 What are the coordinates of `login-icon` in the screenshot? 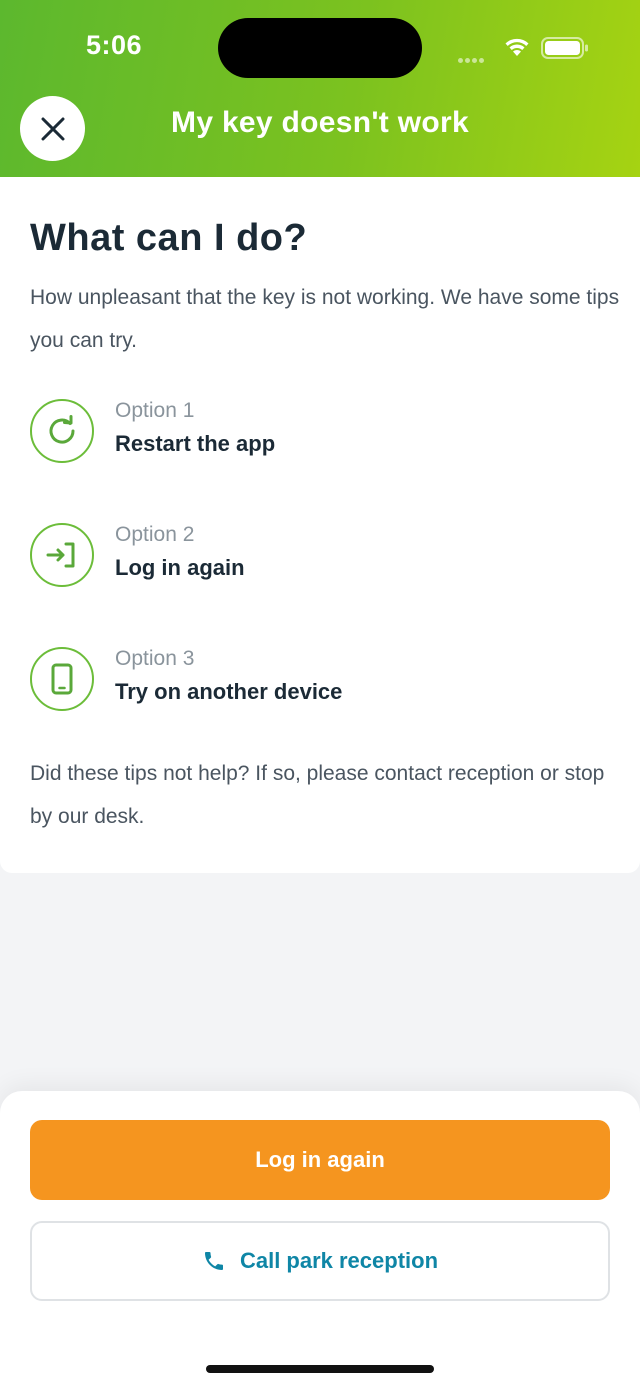 It's located at (62, 555).